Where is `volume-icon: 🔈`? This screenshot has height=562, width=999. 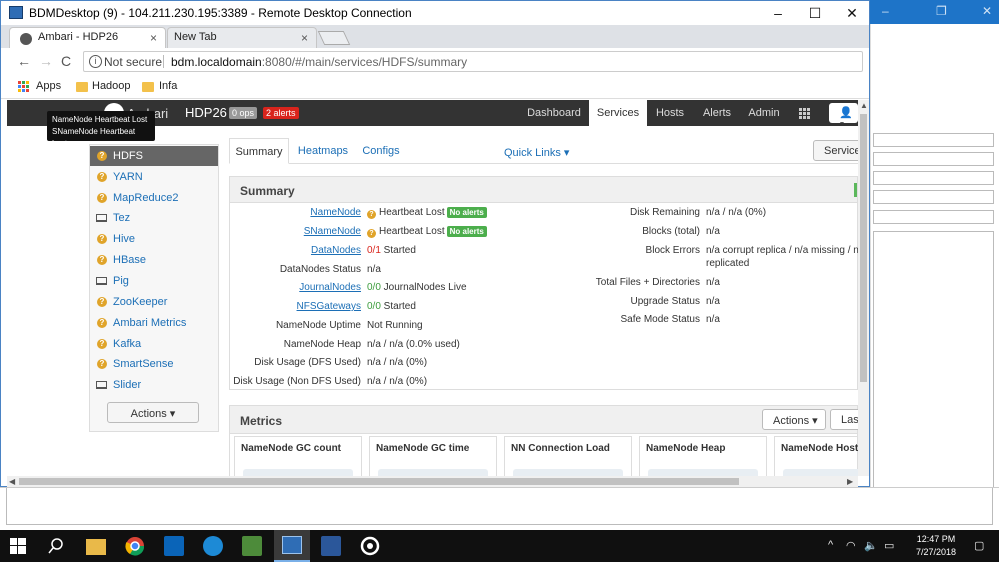
volume-icon: 🔈 is located at coordinates (871, 545).